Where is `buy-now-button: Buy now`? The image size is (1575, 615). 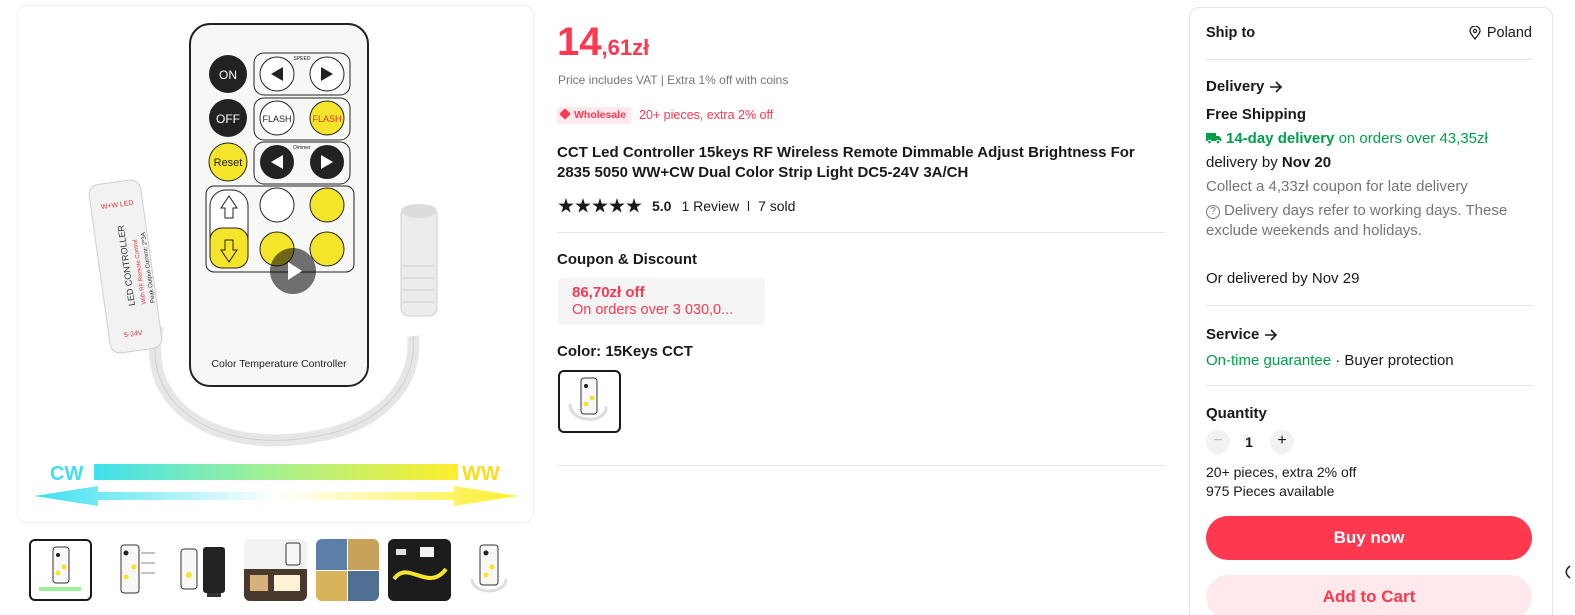 buy-now-button: Buy now is located at coordinates (1369, 538).